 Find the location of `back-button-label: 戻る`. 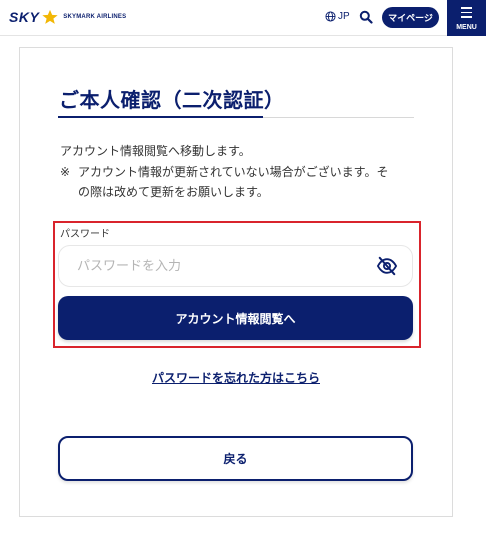

back-button-label: 戻る is located at coordinates (235, 459).